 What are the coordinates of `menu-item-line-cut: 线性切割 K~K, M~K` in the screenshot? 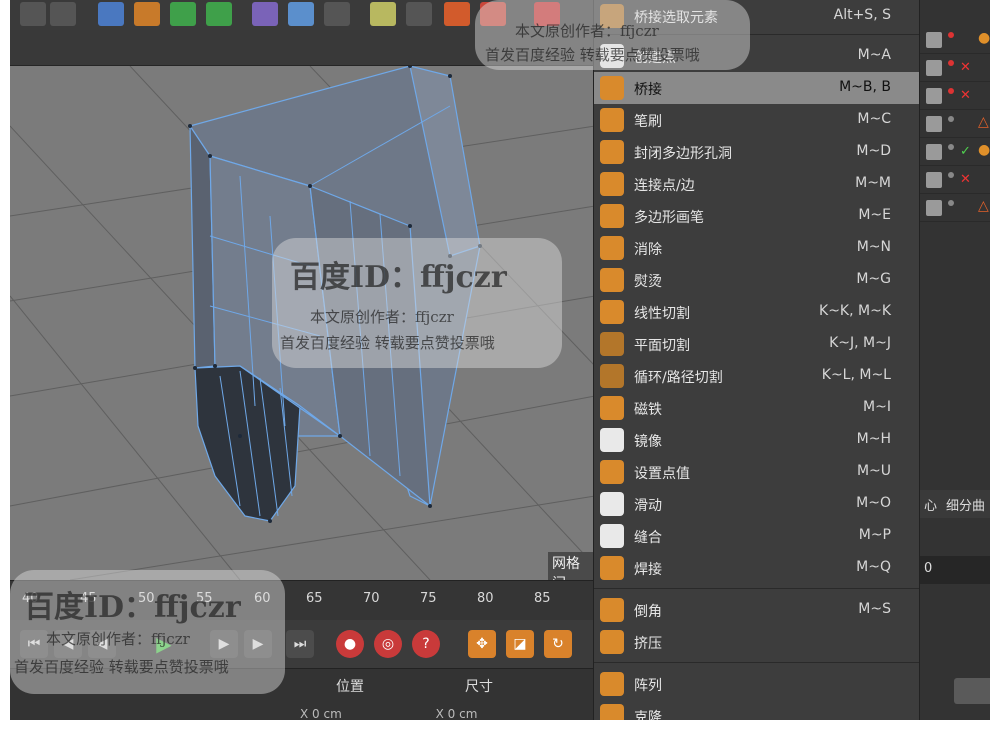 It's located at (756, 312).